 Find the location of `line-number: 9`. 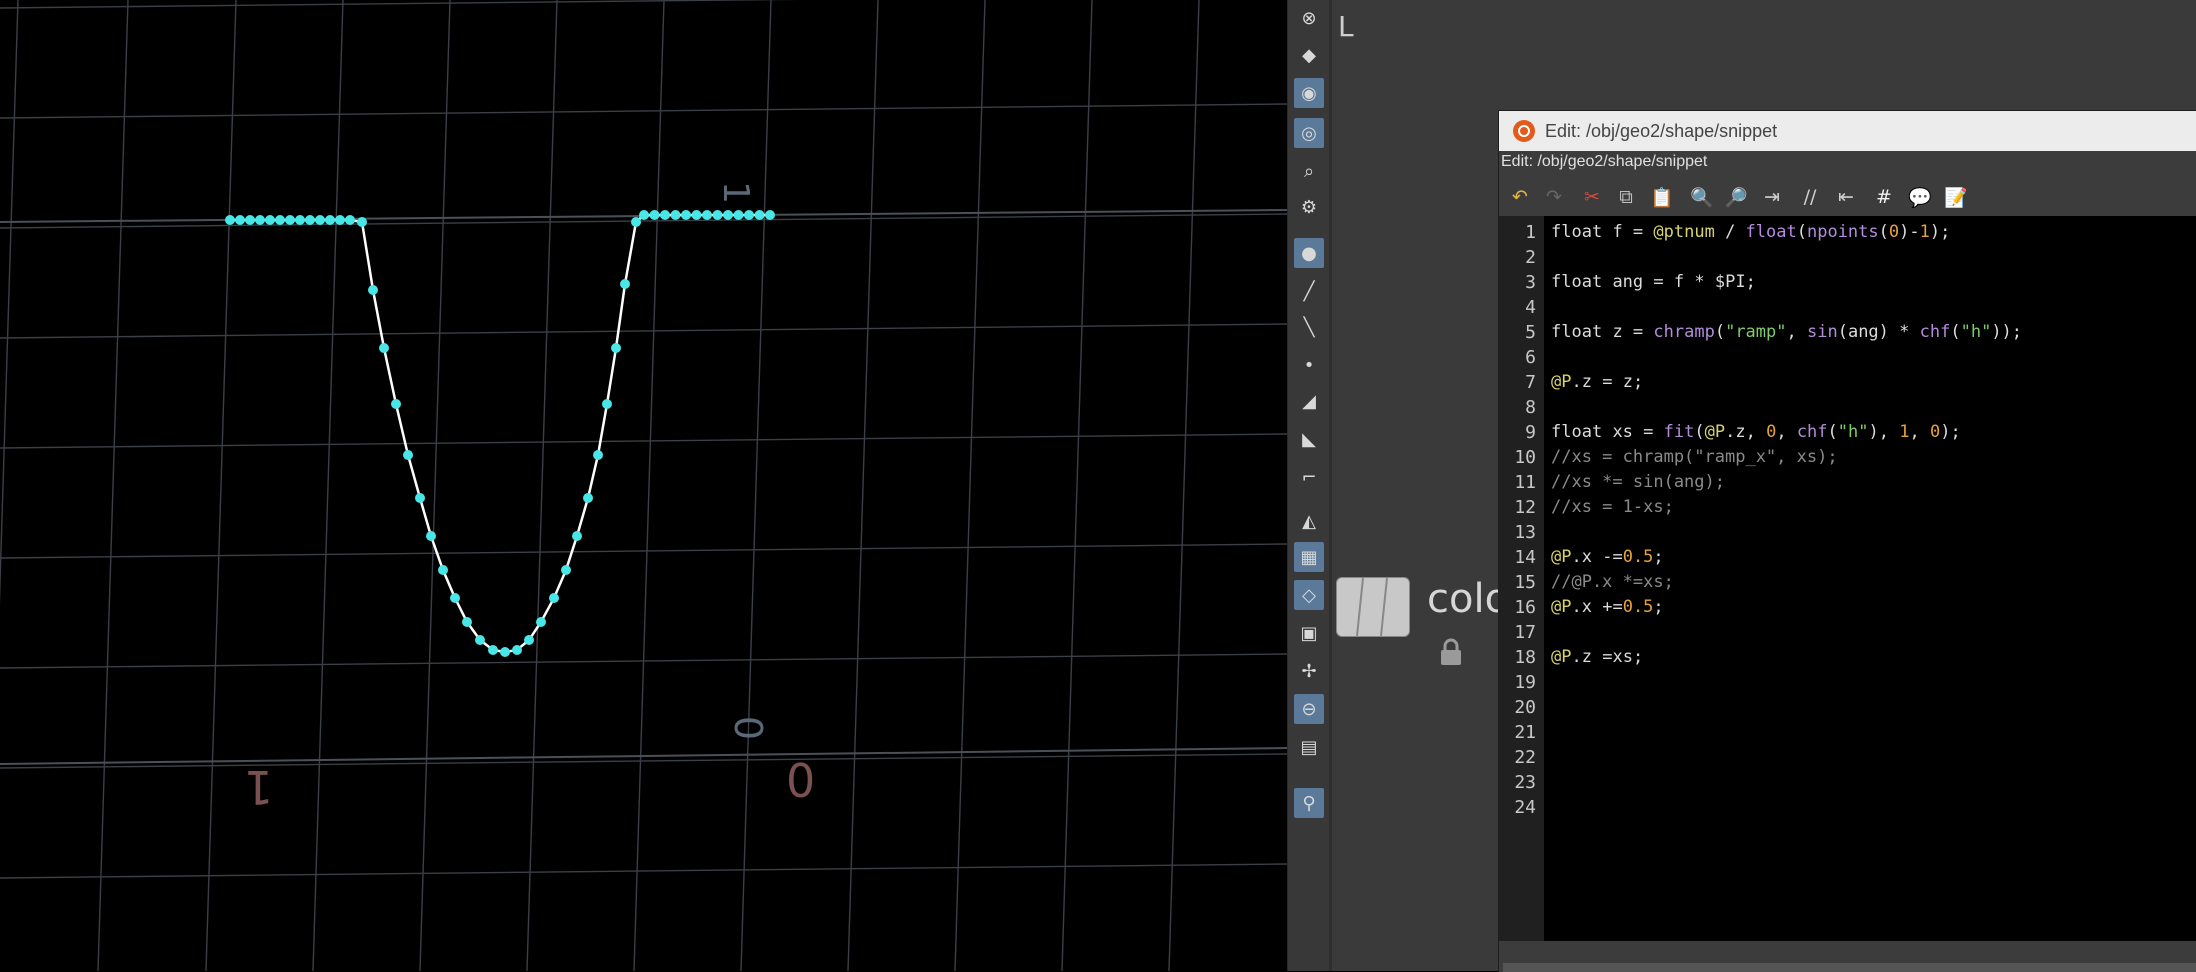

line-number: 9 is located at coordinates (1530, 432).